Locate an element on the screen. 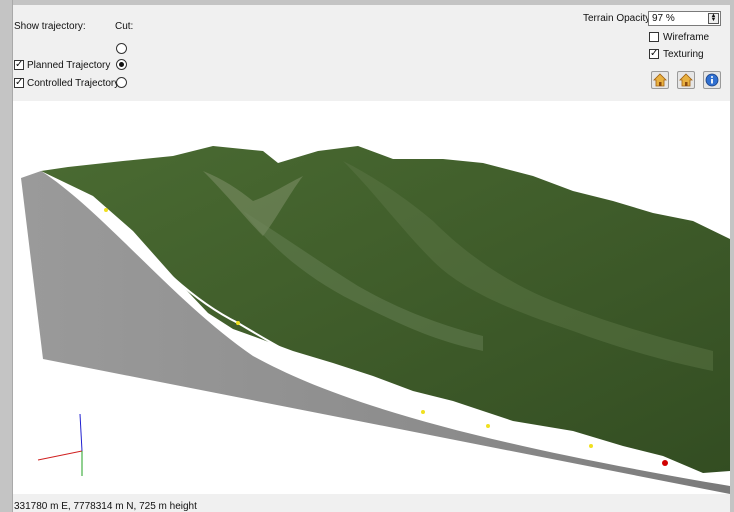 The height and width of the screenshot is (512, 734). texturing-checkbox: ✓ is located at coordinates (654, 54).